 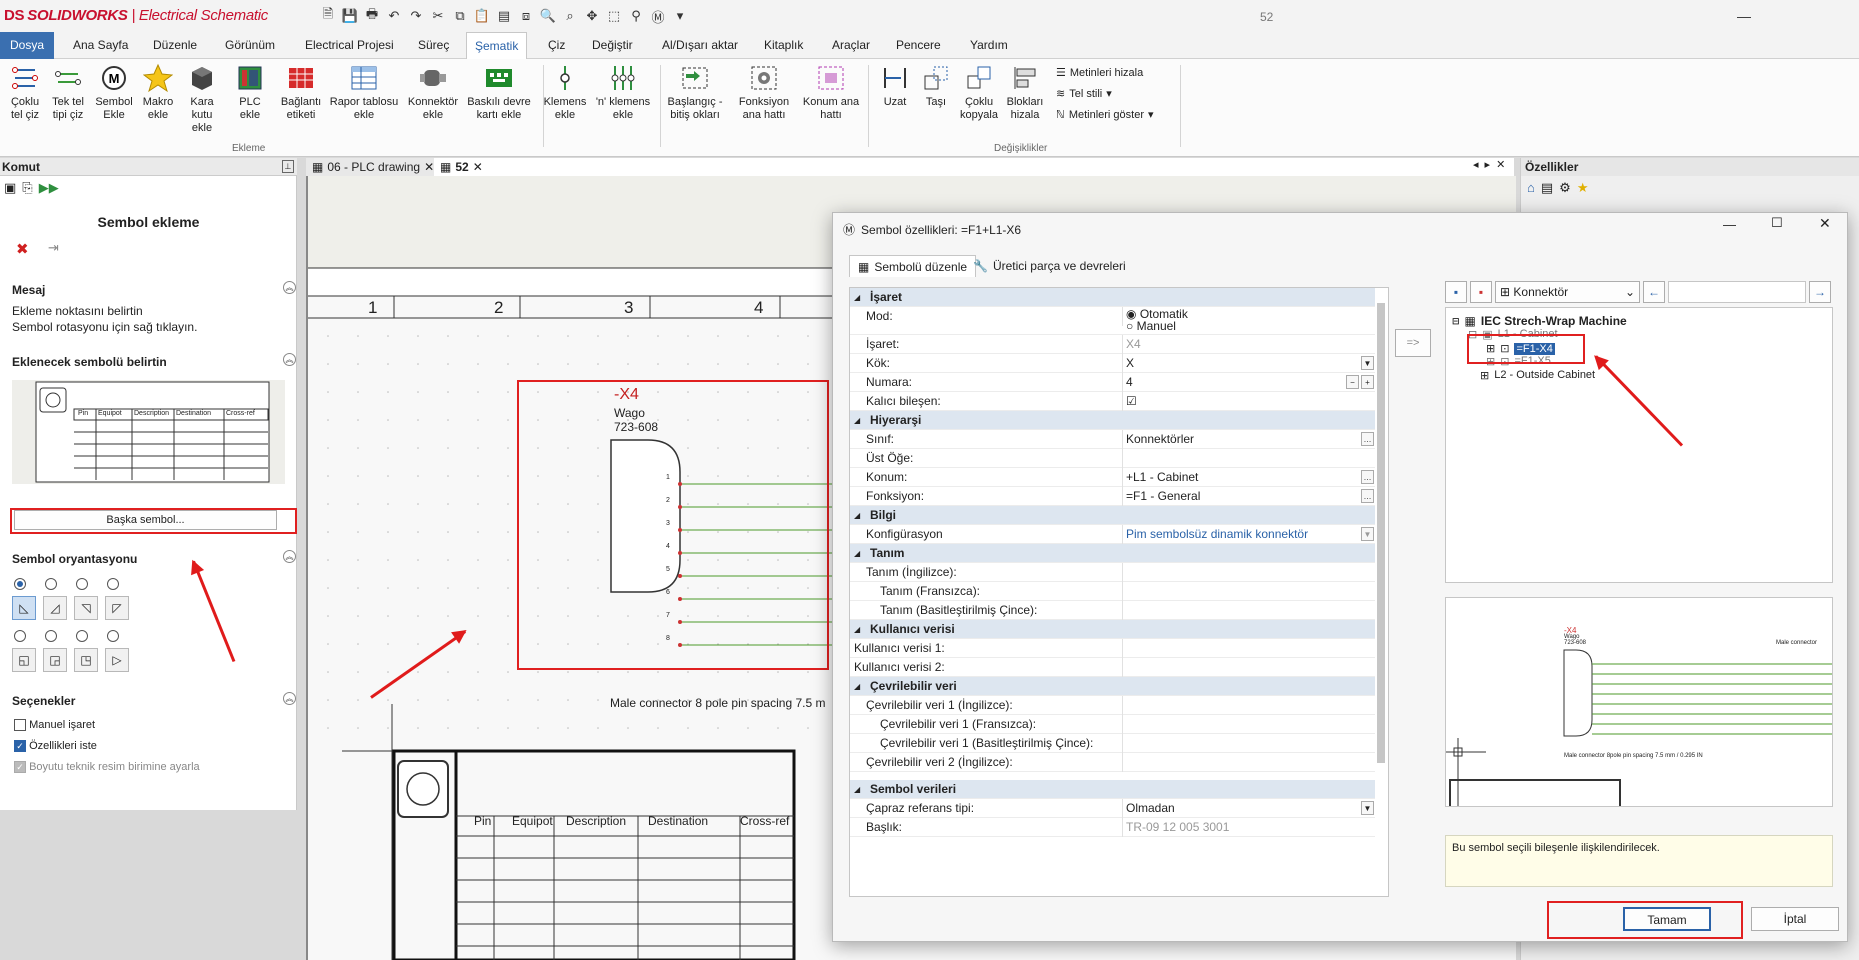 What do you see at coordinates (202, 99) in the screenshot?
I see `insert-blackbox-button: Kara kutu ekle` at bounding box center [202, 99].